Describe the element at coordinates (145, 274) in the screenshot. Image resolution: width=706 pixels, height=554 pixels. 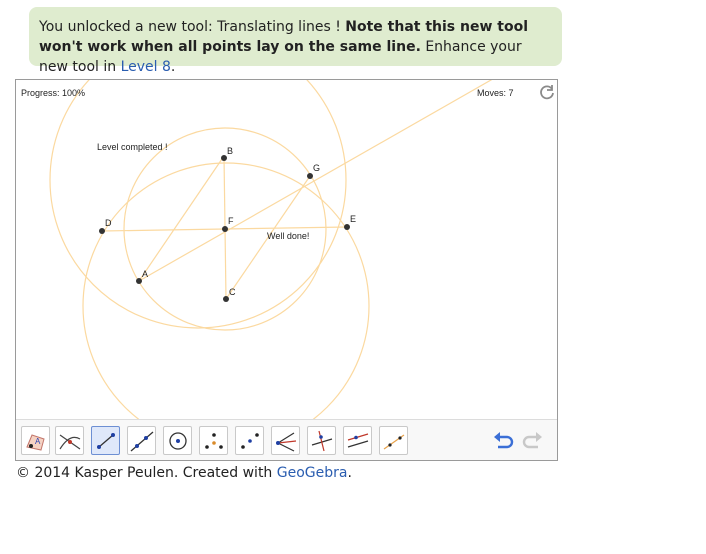
I see `label-a: A` at that location.